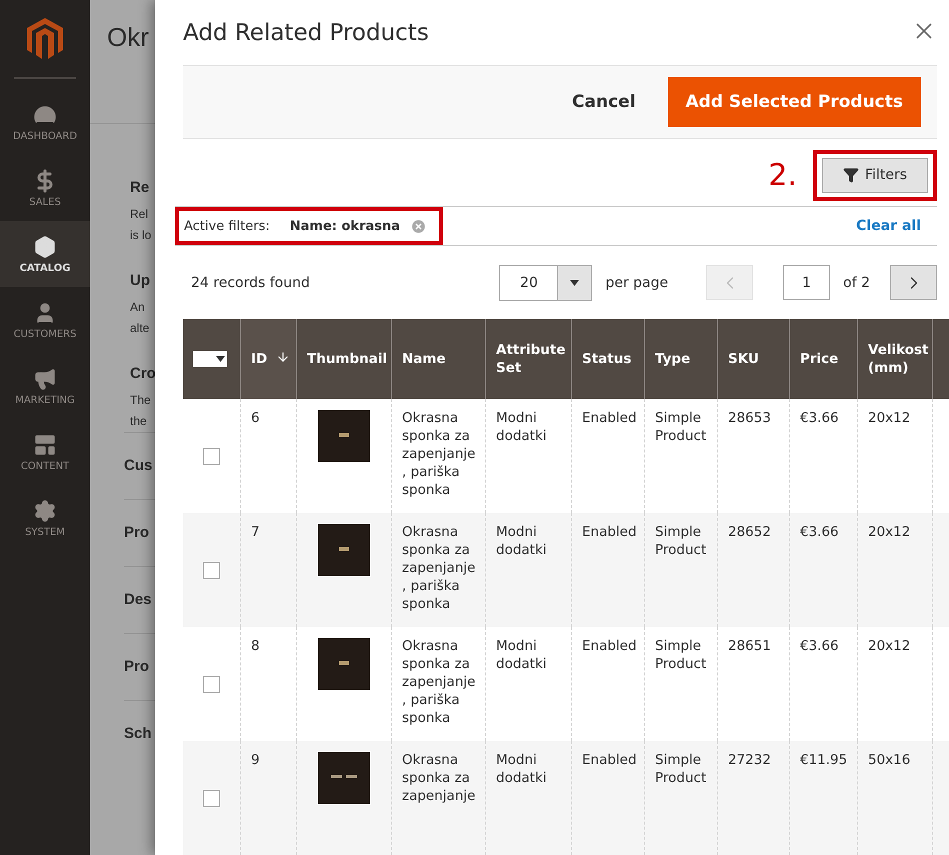  What do you see at coordinates (138, 733) in the screenshot?
I see `section-title: Sch` at bounding box center [138, 733].